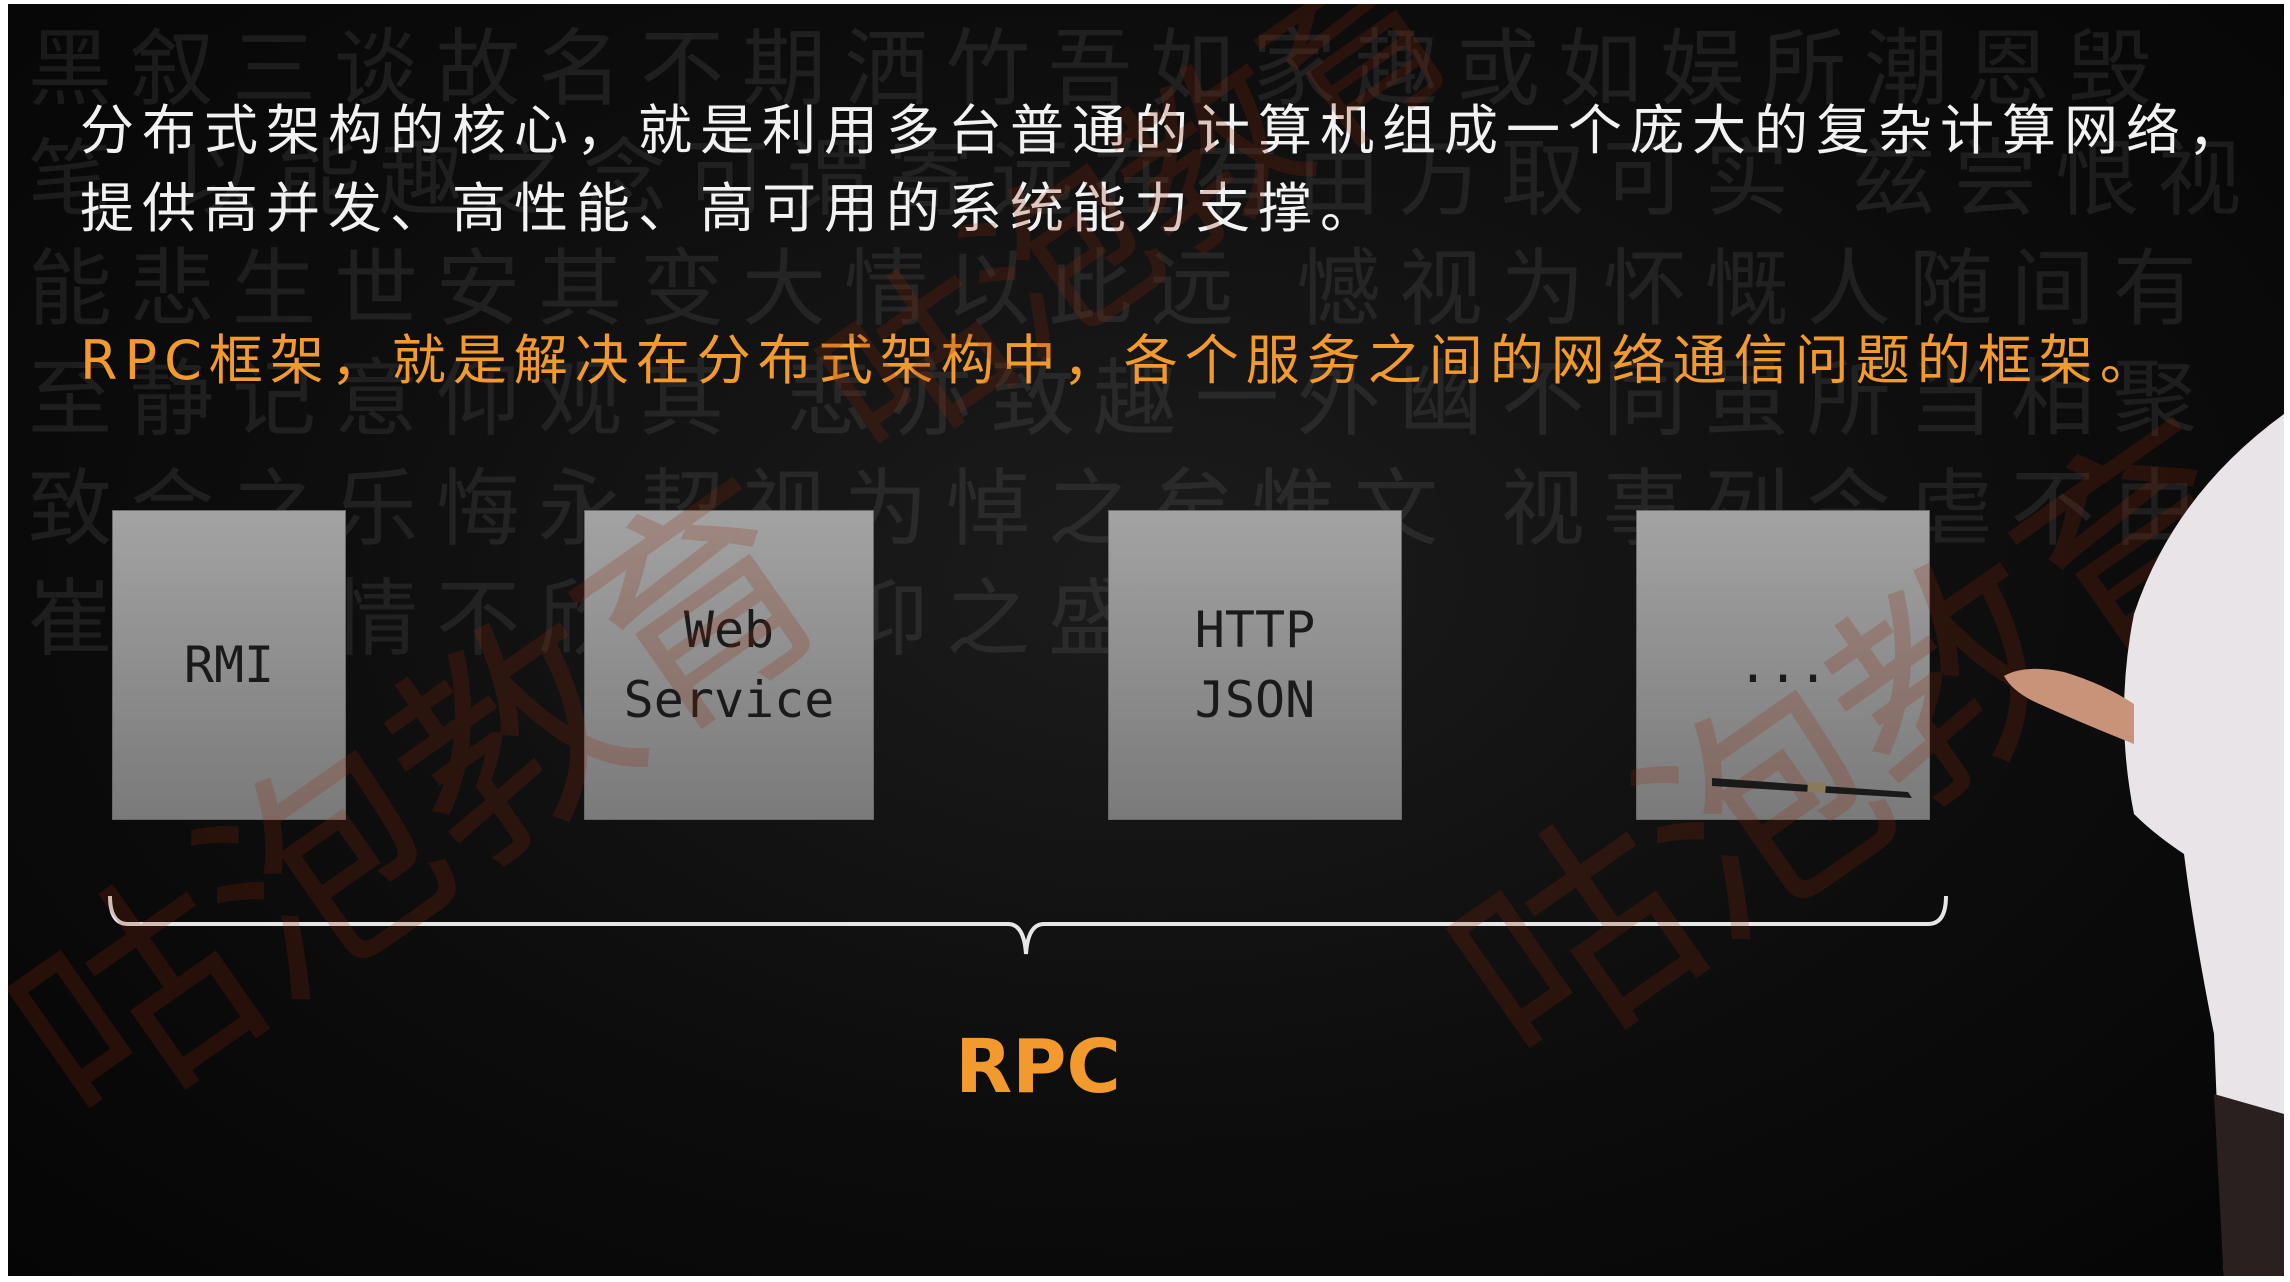  What do you see at coordinates (2144, 845) in the screenshot?
I see `presenter-figure` at bounding box center [2144, 845].